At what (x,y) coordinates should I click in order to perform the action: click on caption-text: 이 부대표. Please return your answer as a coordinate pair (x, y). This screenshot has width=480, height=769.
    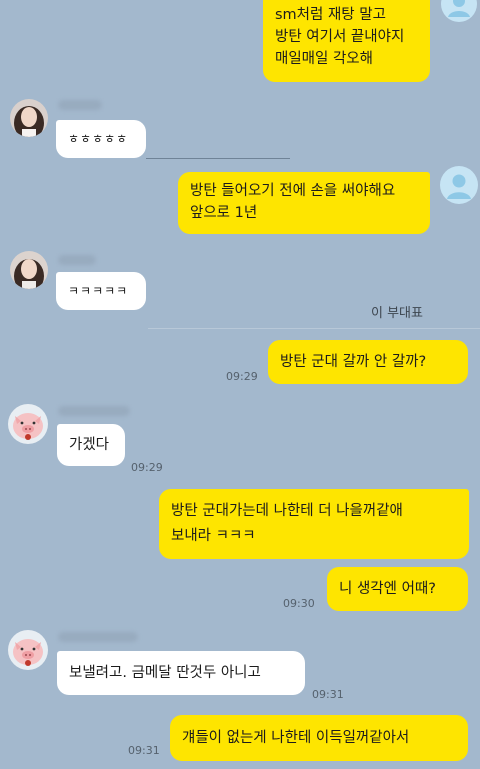
    Looking at the image, I should click on (397, 313).